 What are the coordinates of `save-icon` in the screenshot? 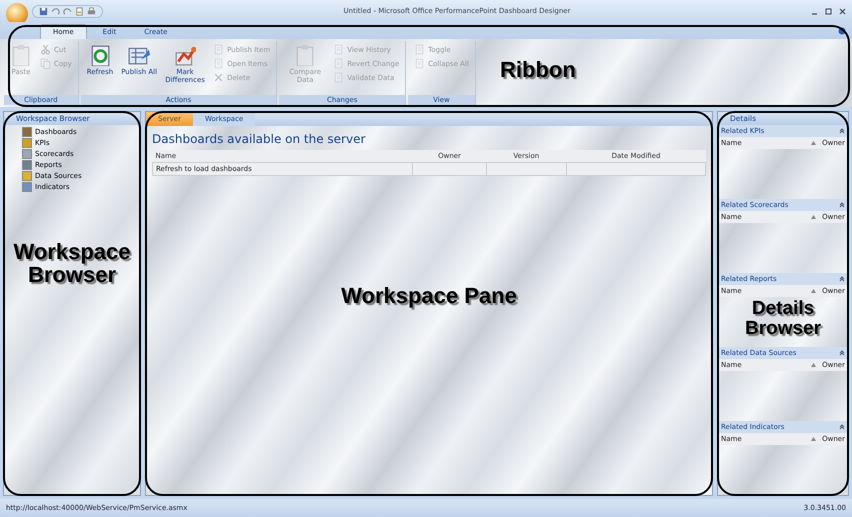 It's located at (43, 11).